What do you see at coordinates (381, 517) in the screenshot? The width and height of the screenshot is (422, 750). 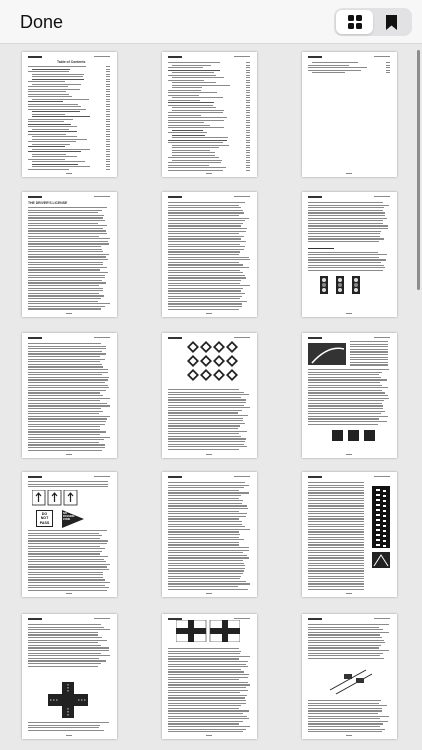 I see `lane-markings-figure` at bounding box center [381, 517].